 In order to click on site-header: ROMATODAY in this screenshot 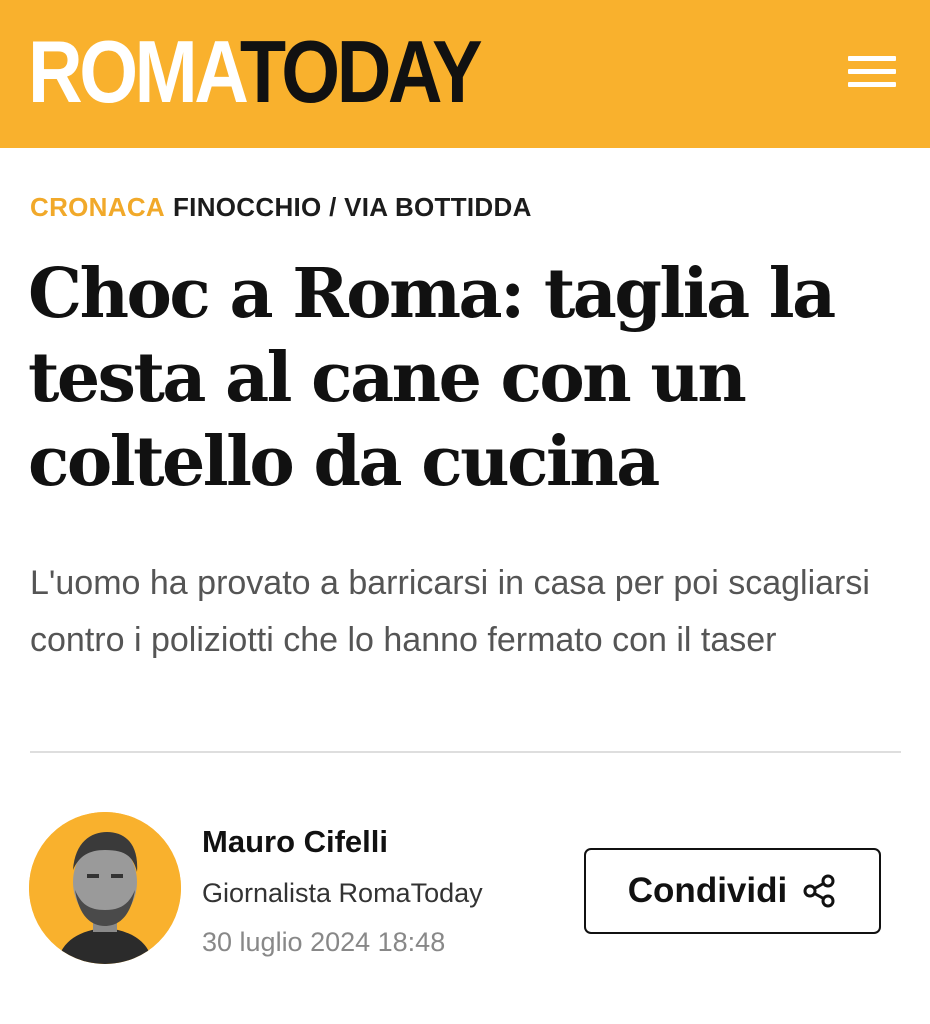, I will do `click(465, 74)`.